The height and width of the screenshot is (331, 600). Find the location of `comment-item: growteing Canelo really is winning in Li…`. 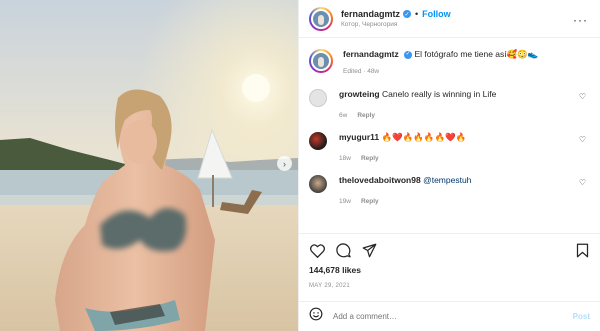

comment-item: growteing Canelo really is winning in Li… is located at coordinates (449, 110).